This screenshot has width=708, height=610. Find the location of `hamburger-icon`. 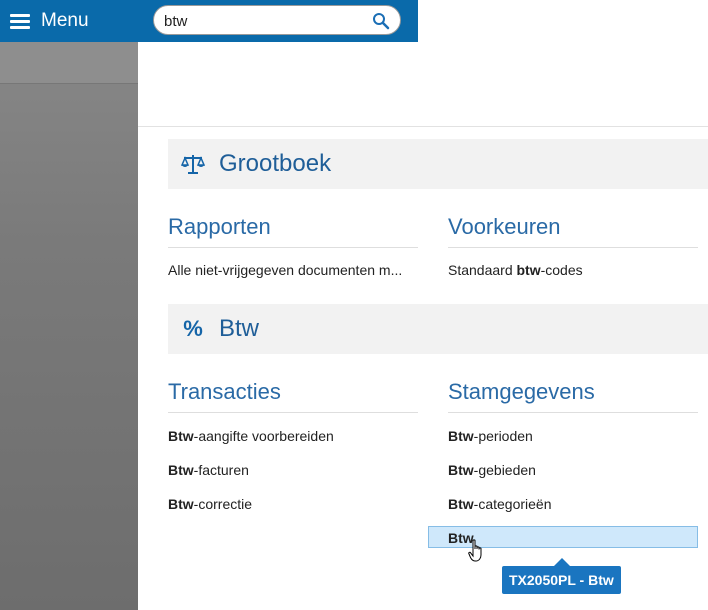

hamburger-icon is located at coordinates (20, 21).